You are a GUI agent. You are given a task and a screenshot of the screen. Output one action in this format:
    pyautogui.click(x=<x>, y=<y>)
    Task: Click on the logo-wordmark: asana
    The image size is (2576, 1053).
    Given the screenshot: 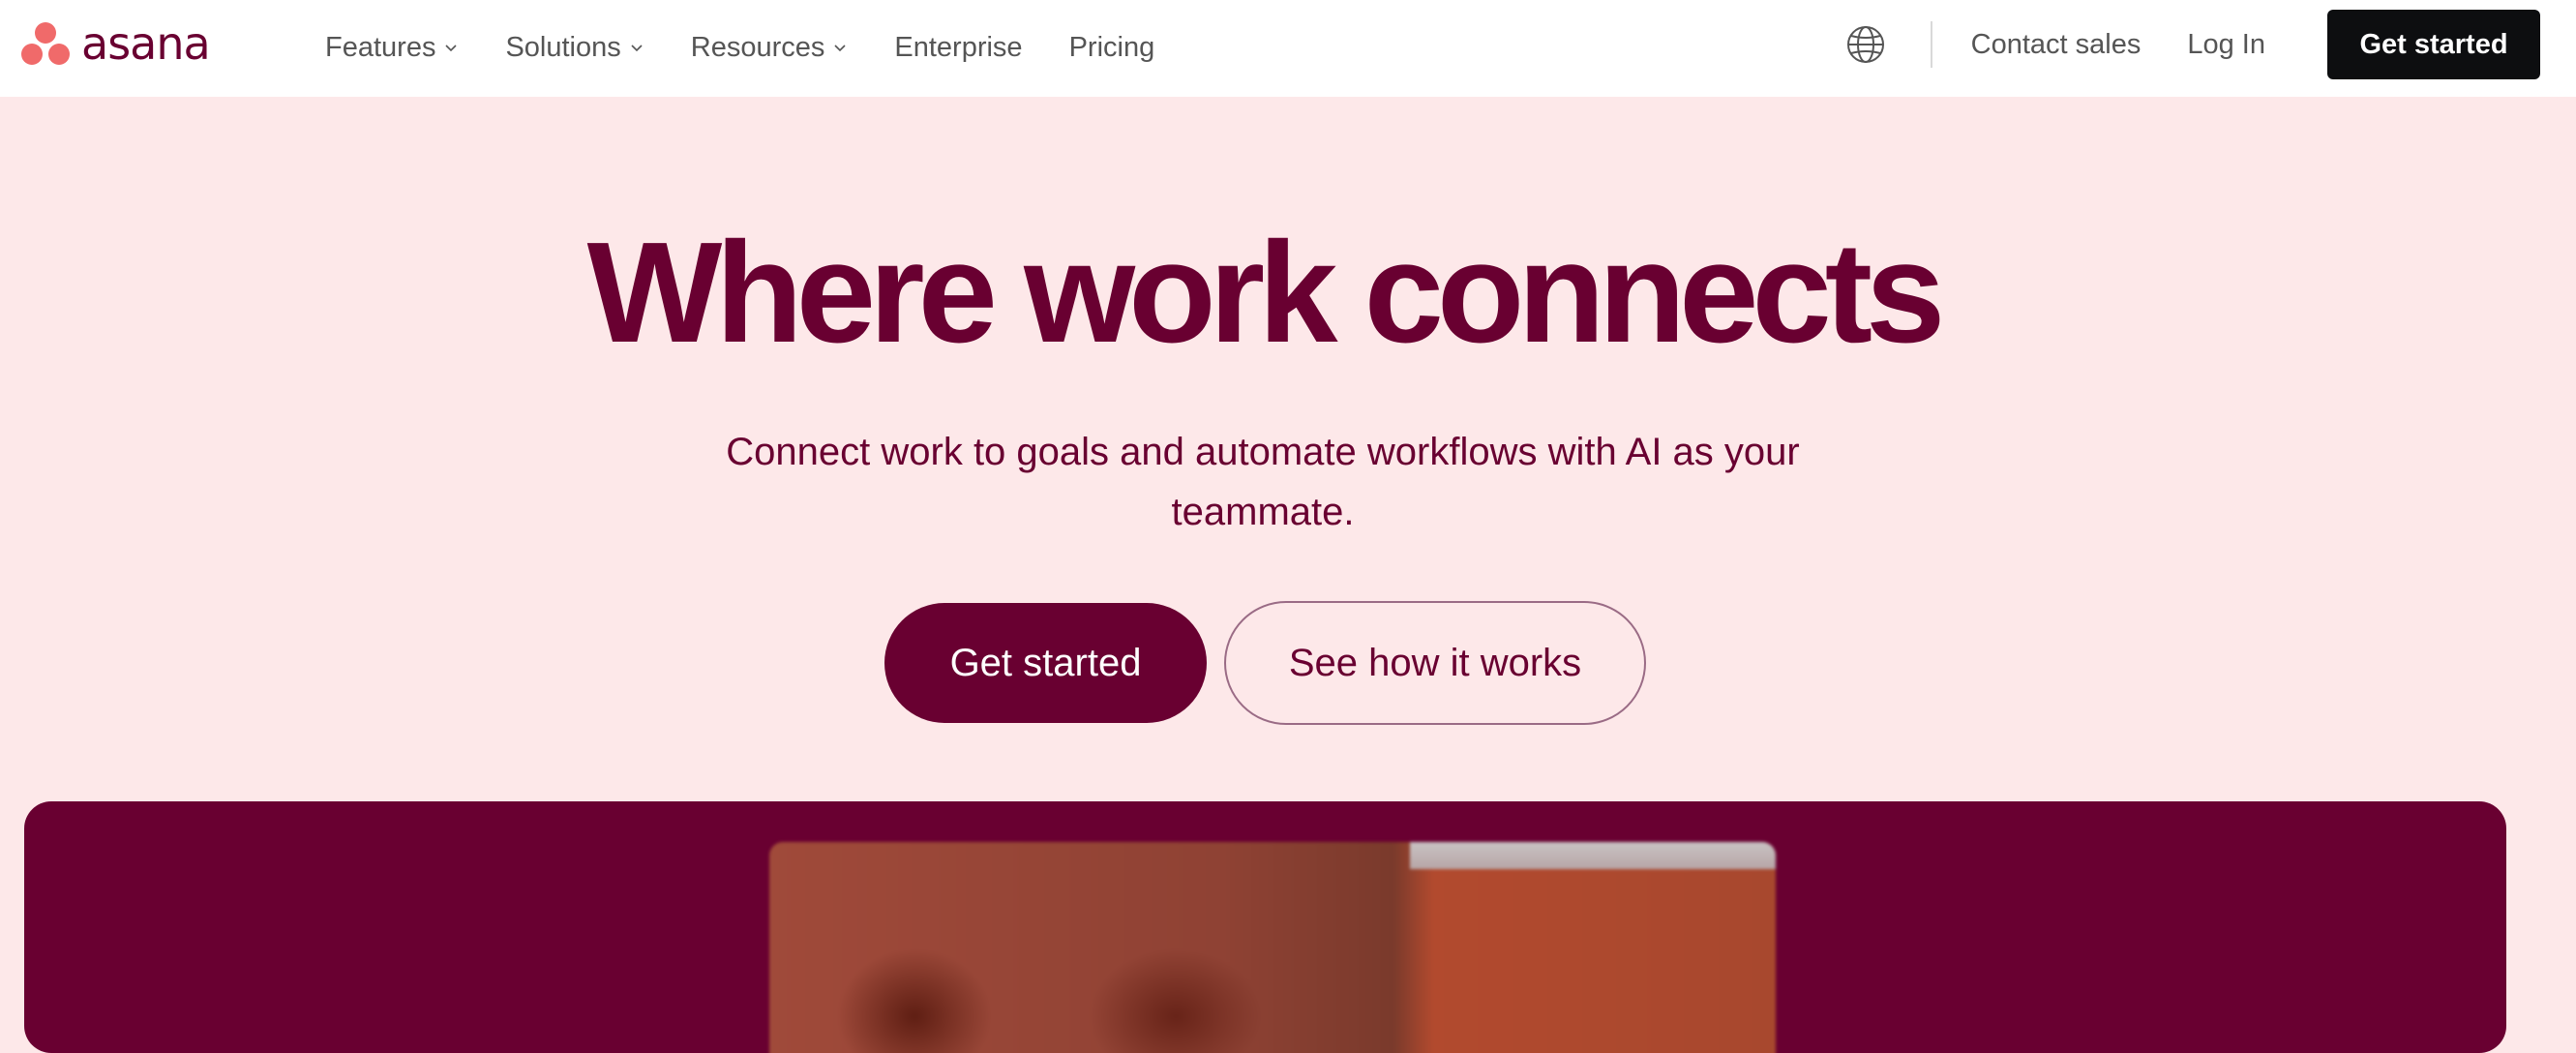 What is the action you would take?
    pyautogui.click(x=146, y=44)
    